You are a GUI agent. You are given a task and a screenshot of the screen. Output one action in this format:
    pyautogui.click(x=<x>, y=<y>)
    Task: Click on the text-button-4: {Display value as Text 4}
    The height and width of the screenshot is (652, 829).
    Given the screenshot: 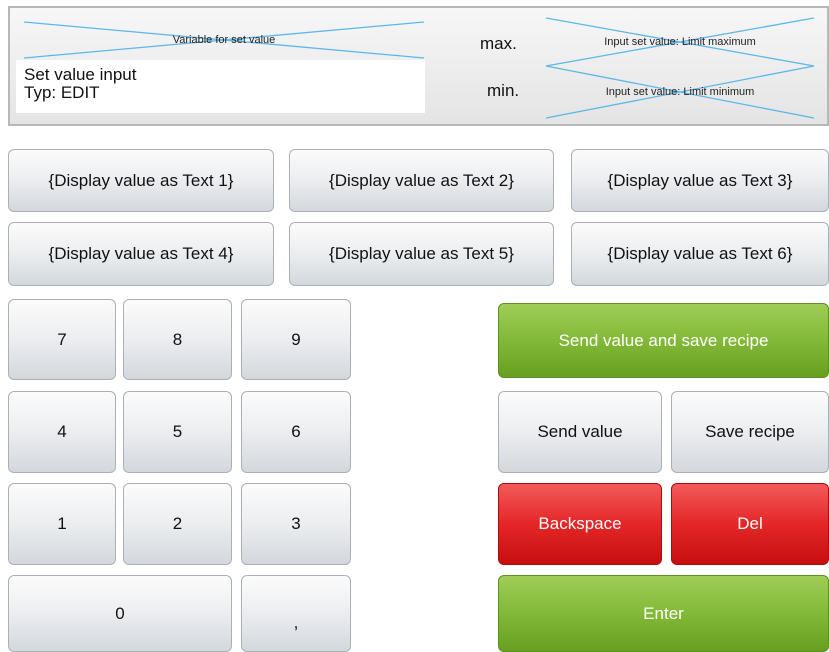 What is the action you would take?
    pyautogui.click(x=141, y=254)
    